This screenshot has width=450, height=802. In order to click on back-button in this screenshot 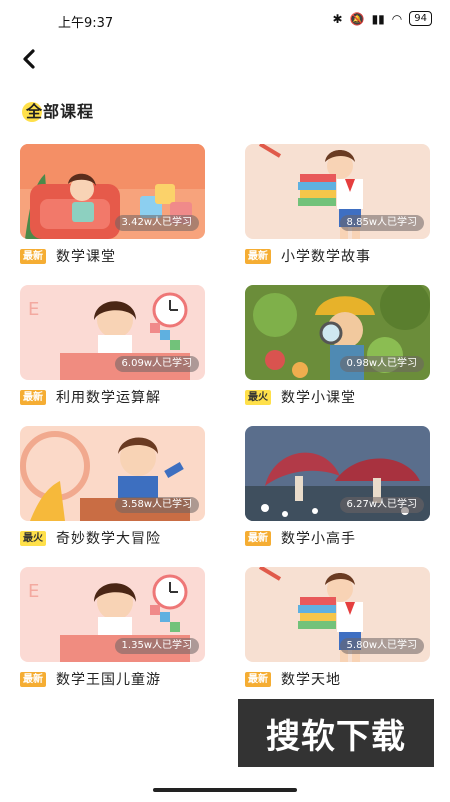, I will do `click(29, 59)`.